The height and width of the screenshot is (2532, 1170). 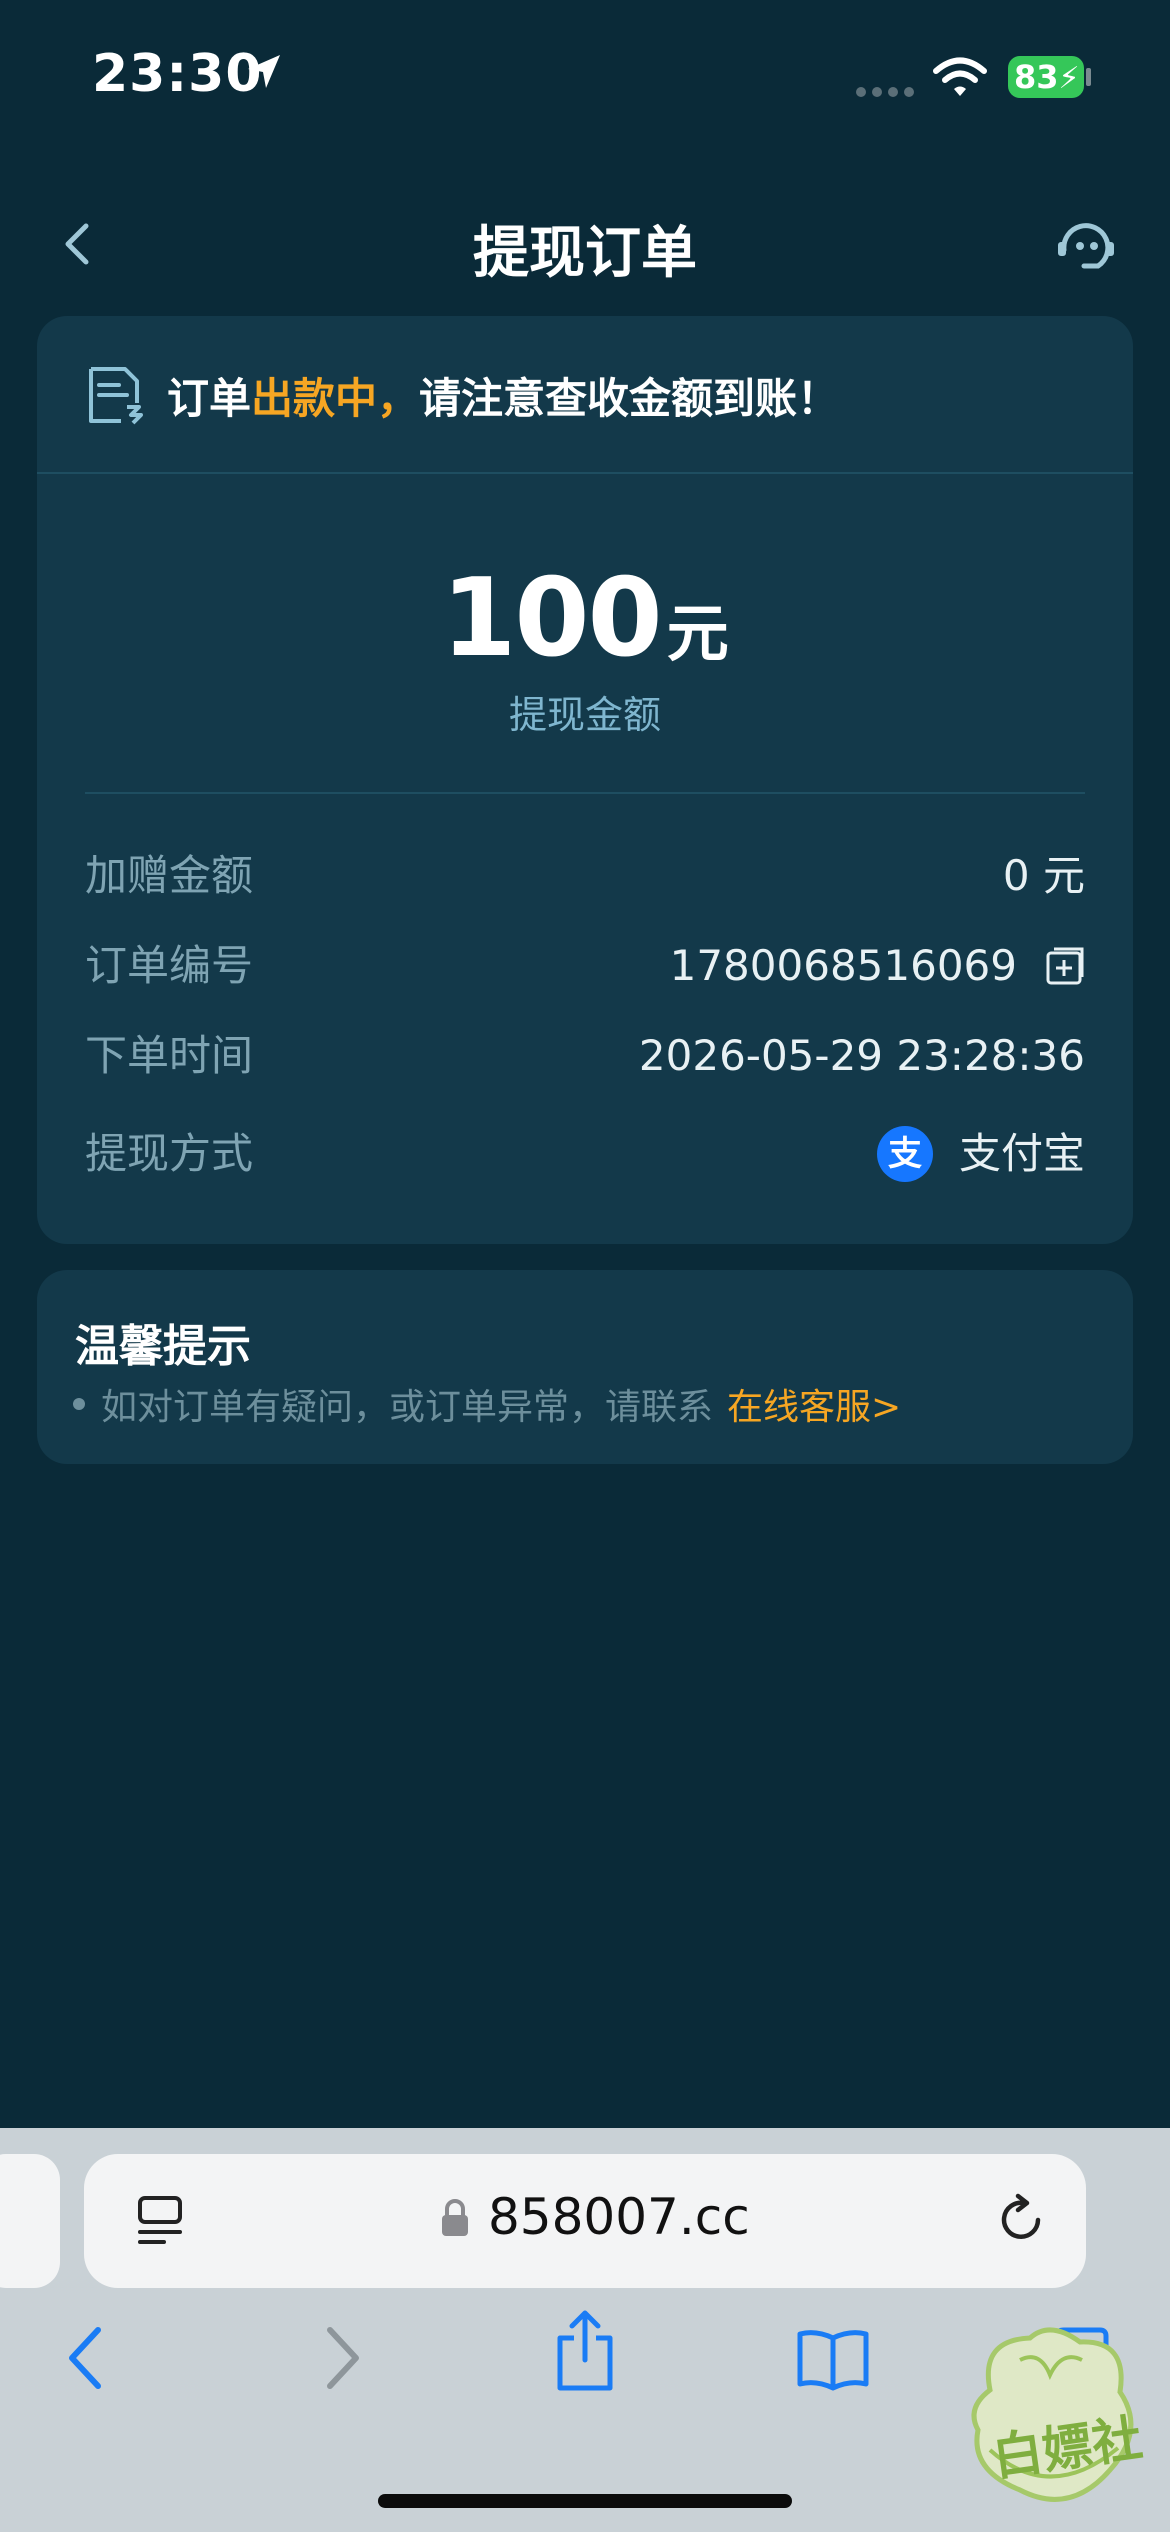 I want to click on url-text: 858007.cc, so click(x=619, y=2217).